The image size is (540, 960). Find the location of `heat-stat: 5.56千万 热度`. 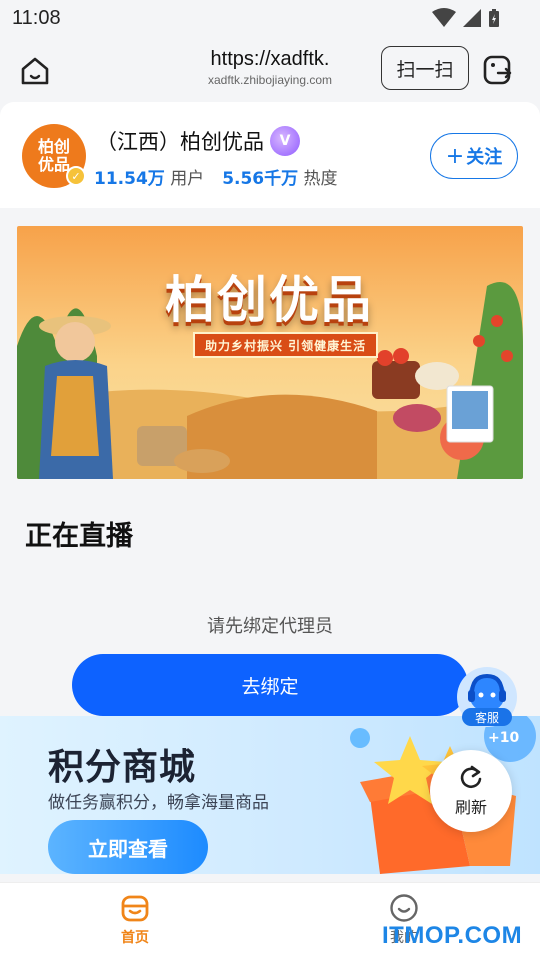

heat-stat: 5.56千万 热度 is located at coordinates (279, 176).